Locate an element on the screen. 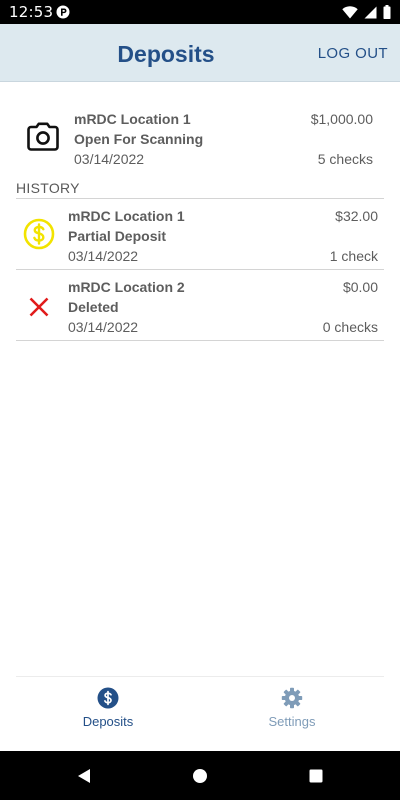 The width and height of the screenshot is (400, 800). history-heading: HISTORY is located at coordinates (48, 188).